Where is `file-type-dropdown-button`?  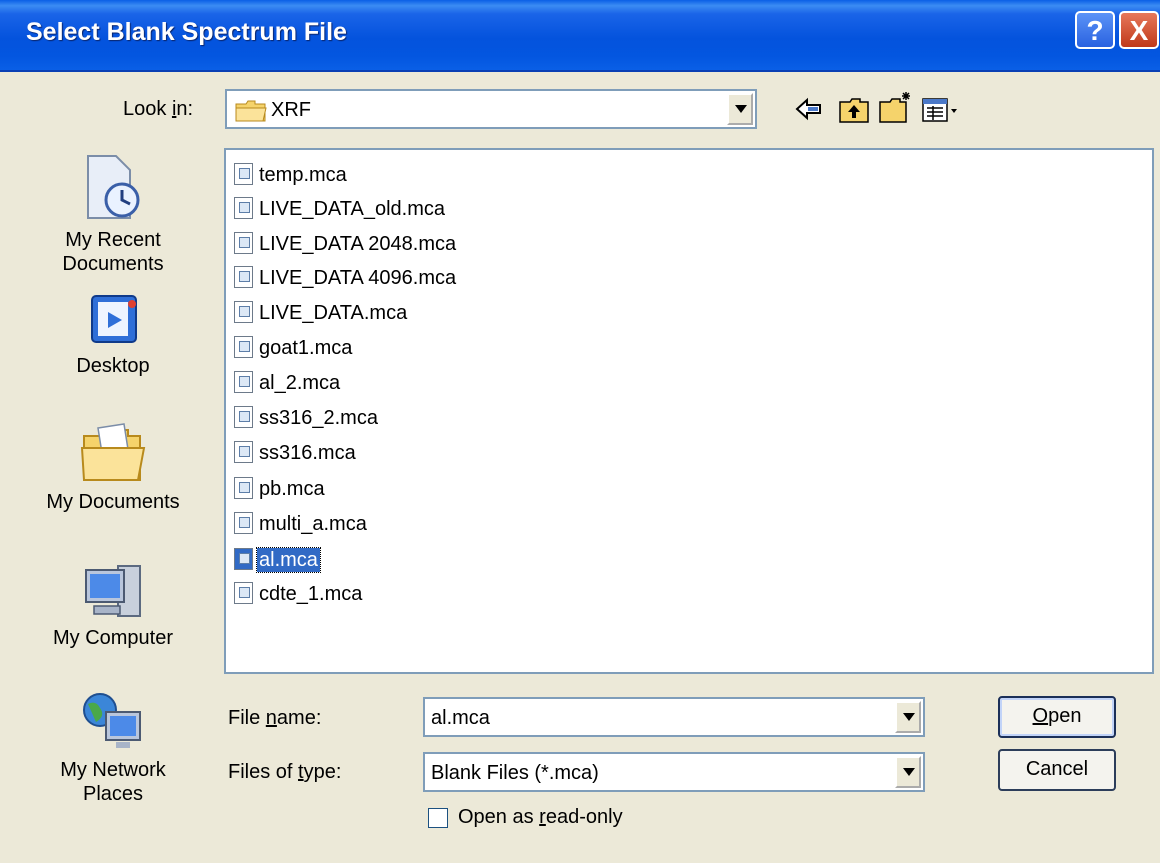
file-type-dropdown-button is located at coordinates (908, 772).